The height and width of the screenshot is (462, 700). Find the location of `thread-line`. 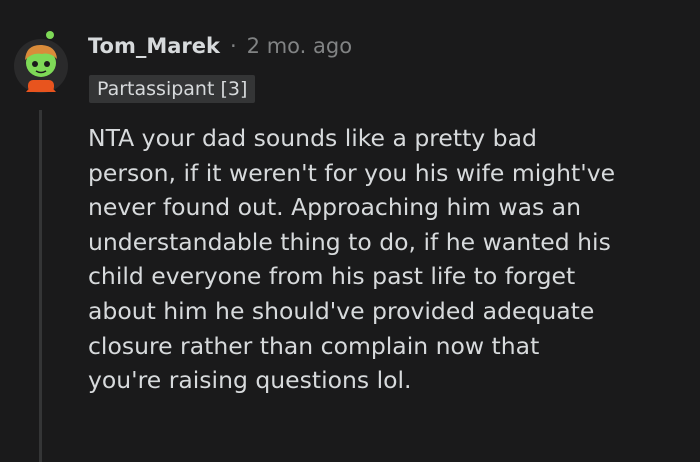

thread-line is located at coordinates (40, 286).